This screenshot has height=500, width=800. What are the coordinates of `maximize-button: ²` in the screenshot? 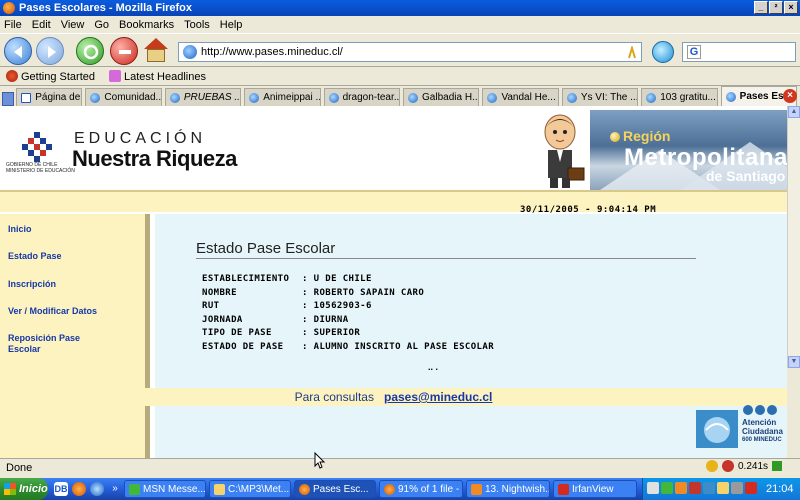 It's located at (776, 7).